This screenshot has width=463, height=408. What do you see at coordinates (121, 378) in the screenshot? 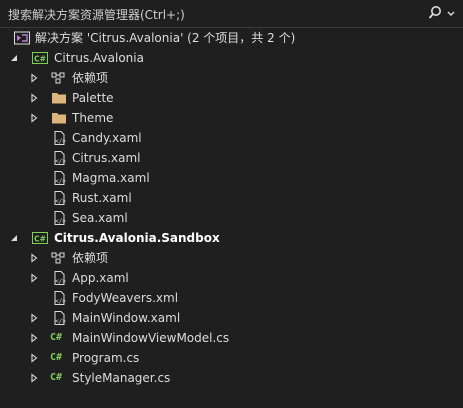
I see `tree-item-label: StyleManager.cs` at bounding box center [121, 378].